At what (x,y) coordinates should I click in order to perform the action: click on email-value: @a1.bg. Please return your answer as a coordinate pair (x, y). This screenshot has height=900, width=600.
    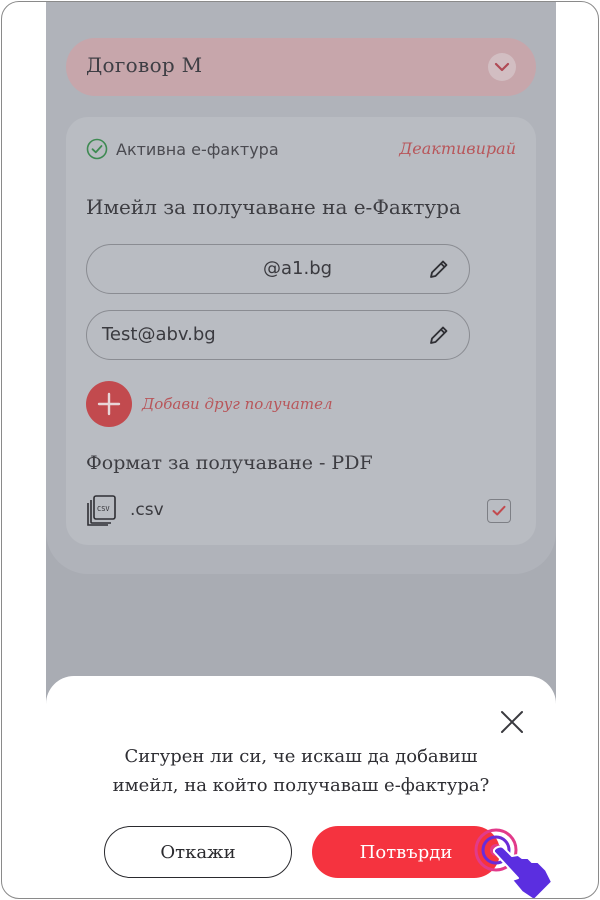
    Looking at the image, I should click on (298, 268).